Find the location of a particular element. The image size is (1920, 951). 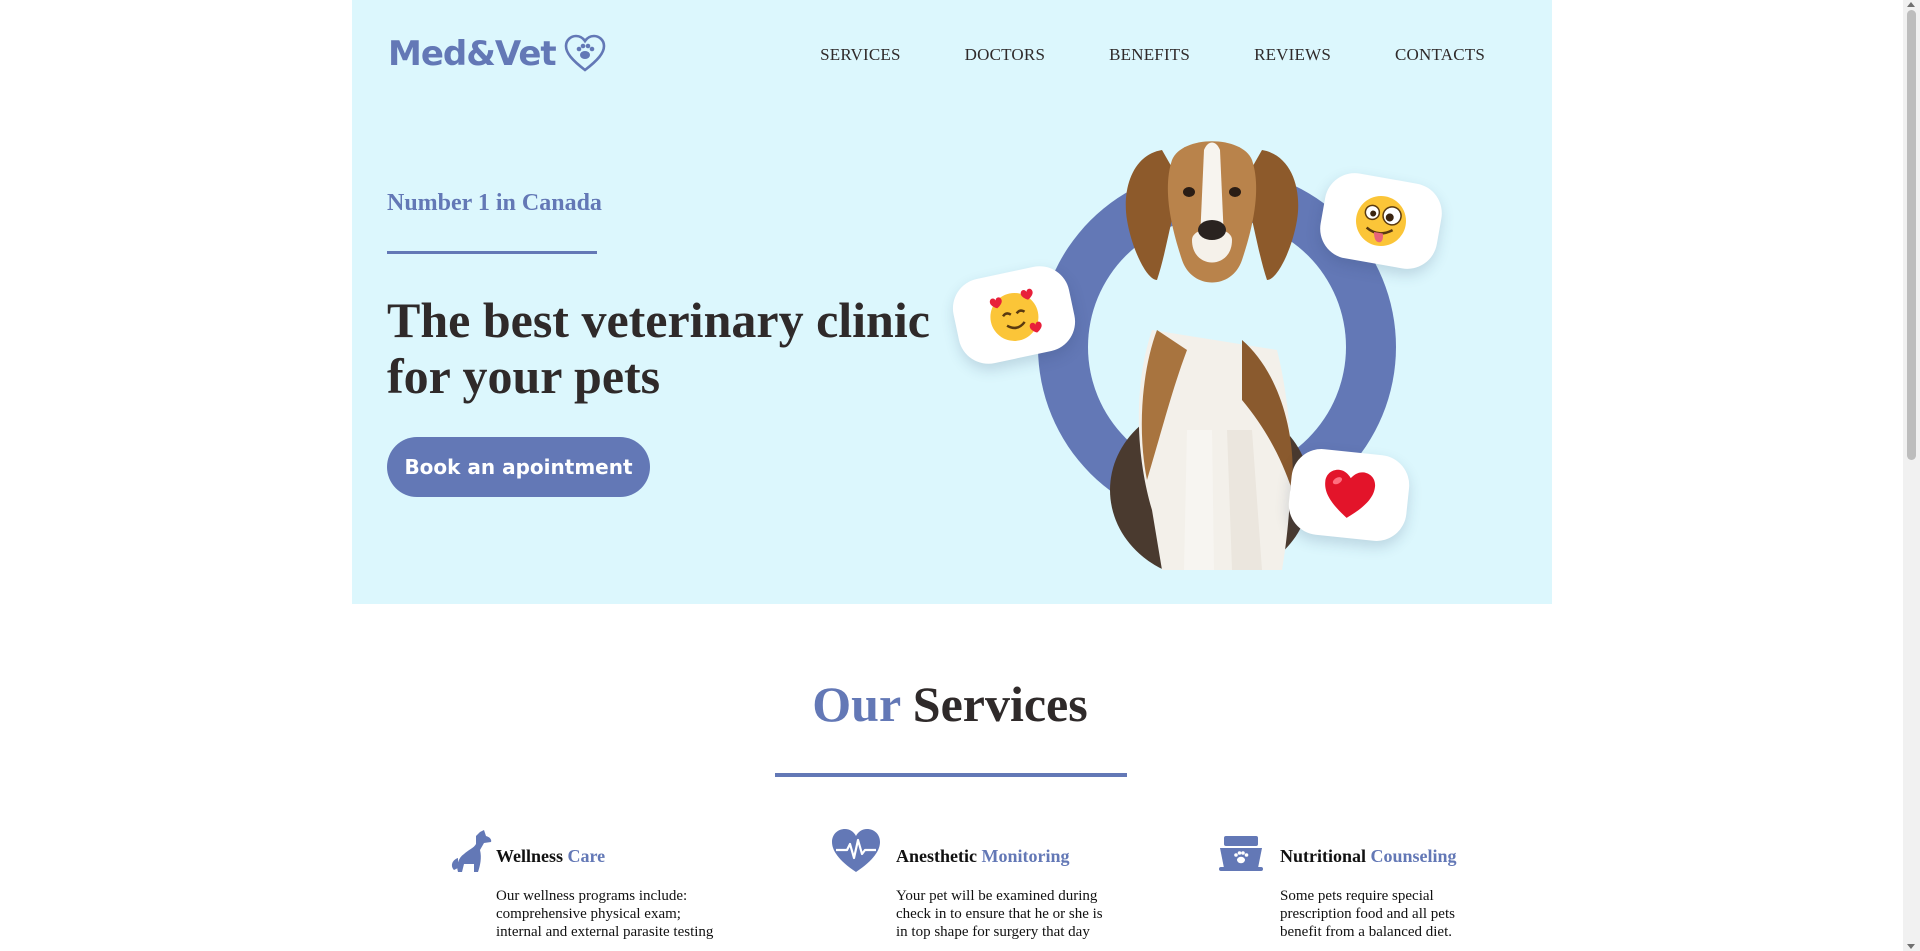

pet-food-bowl-icon is located at coordinates (1241, 853).